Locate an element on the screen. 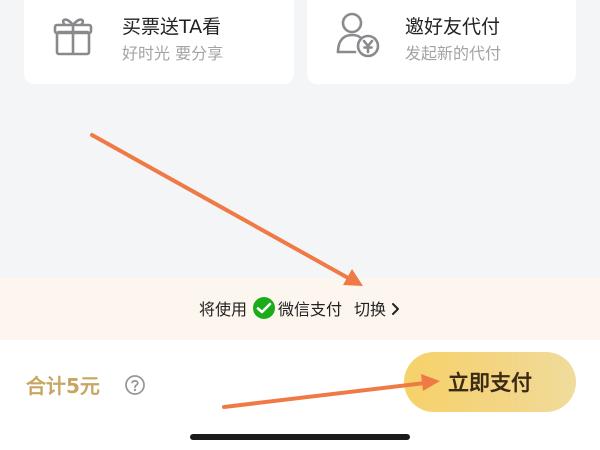 The height and width of the screenshot is (450, 600). gift-ticket-card: 买票送TA看 好时光 要分享 is located at coordinates (159, 42).